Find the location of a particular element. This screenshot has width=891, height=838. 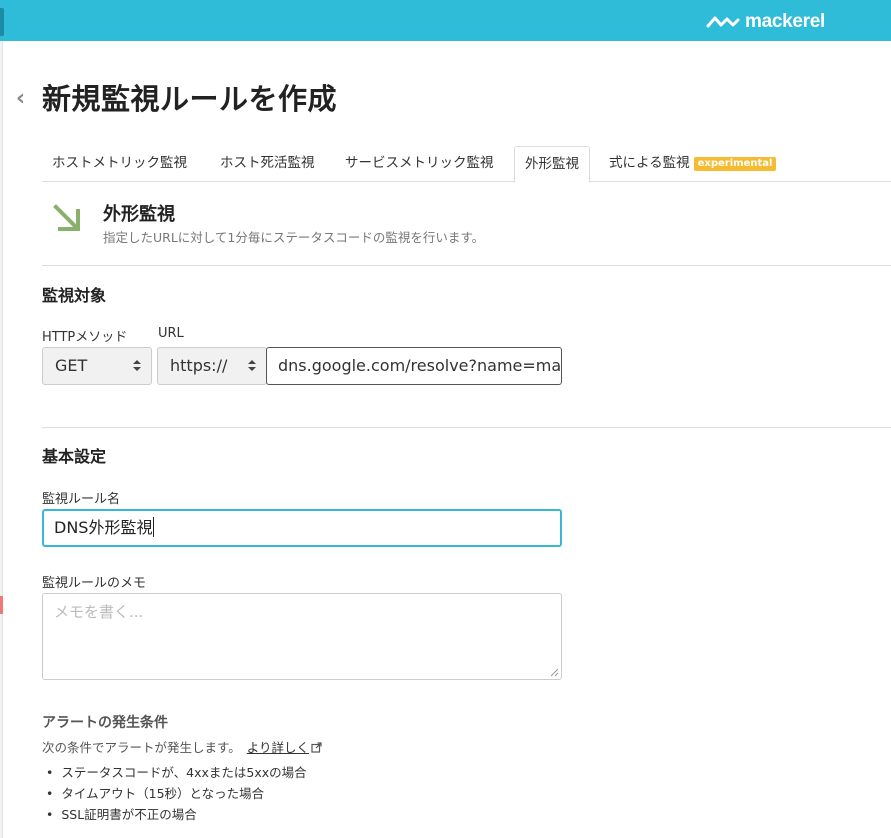

experimental-badge: experimental is located at coordinates (735, 164).